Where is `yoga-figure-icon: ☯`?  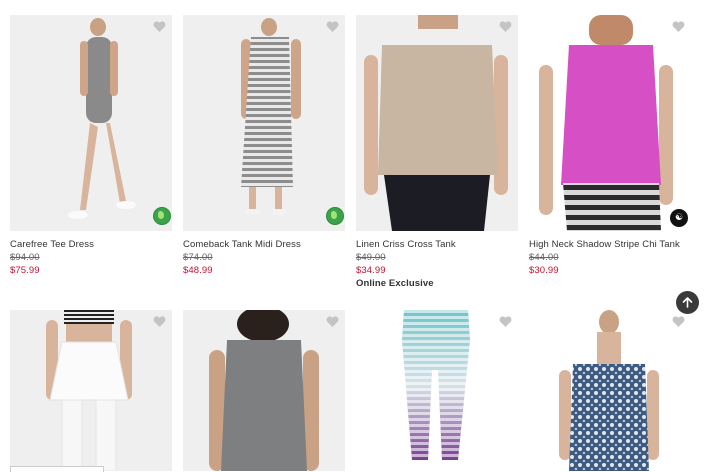
yoga-figure-icon: ☯ is located at coordinates (679, 218).